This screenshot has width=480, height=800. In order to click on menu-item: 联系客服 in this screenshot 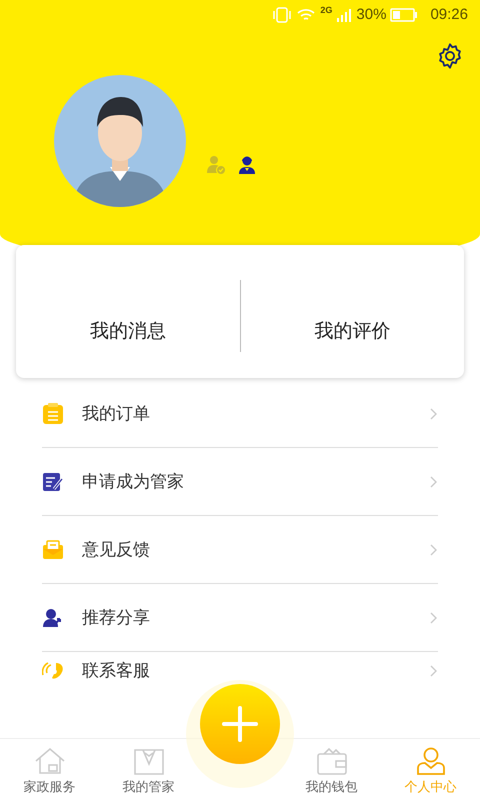, I will do `click(240, 671)`.